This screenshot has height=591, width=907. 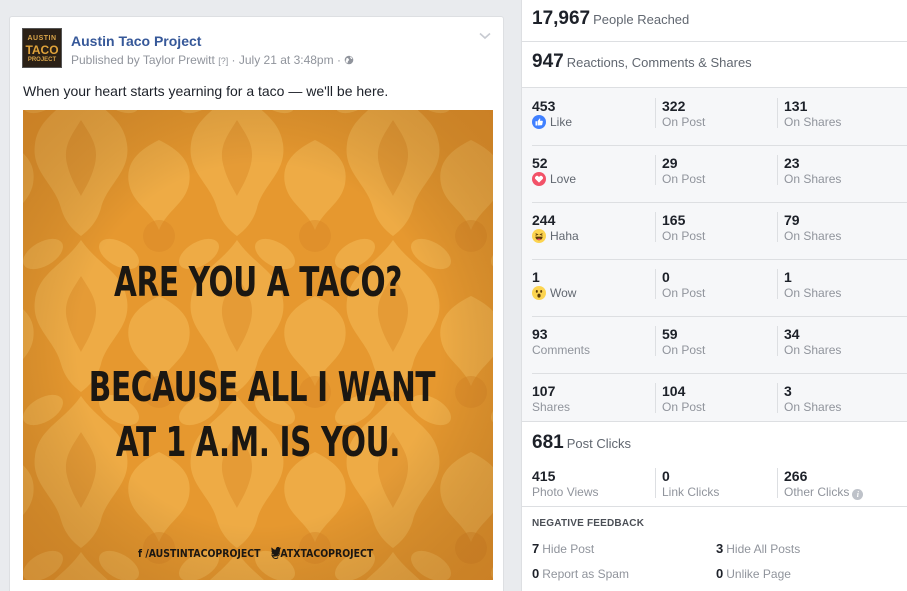 I want to click on publisher-help-link: [?], so click(x=223, y=61).